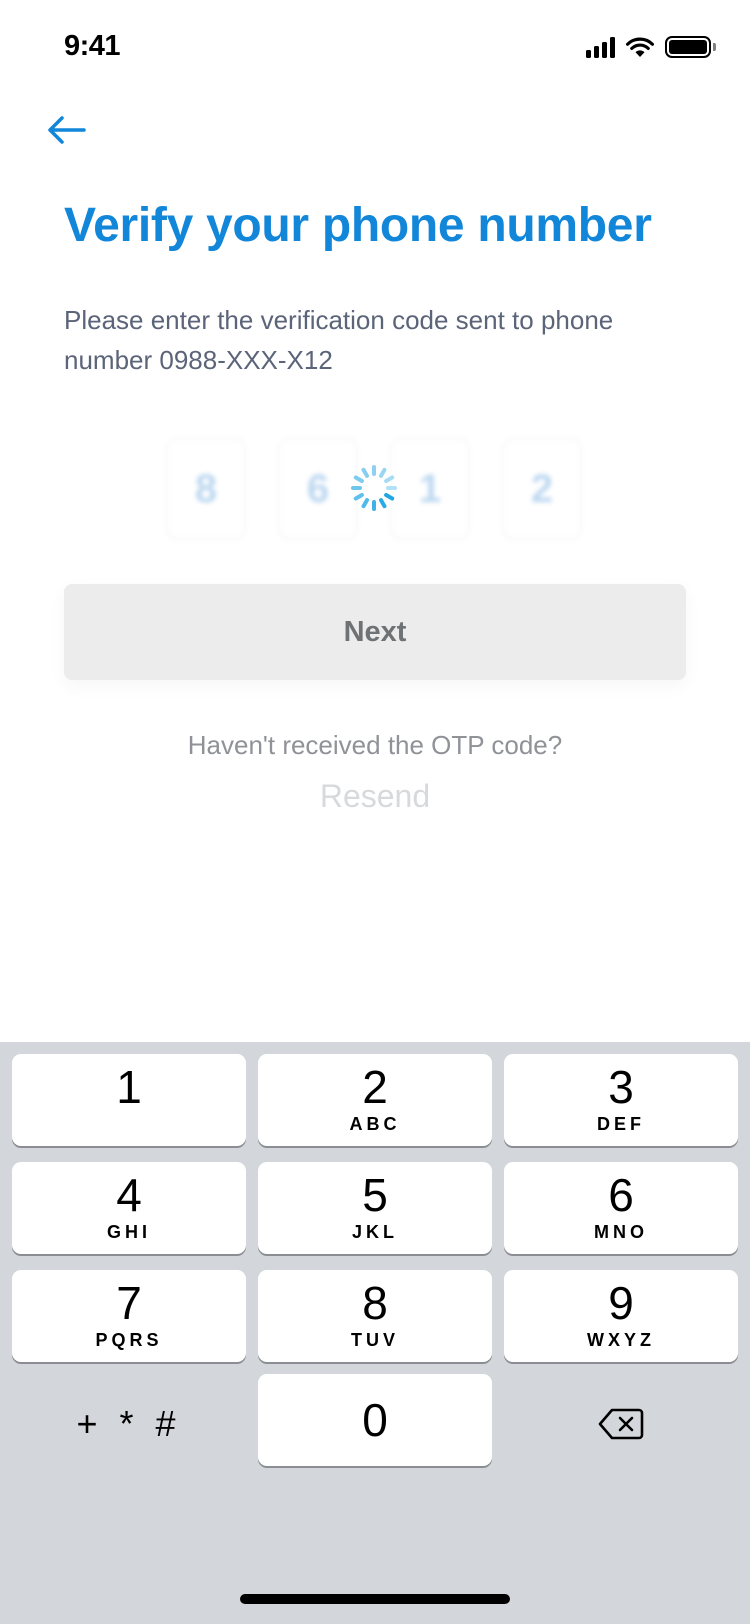 Image resolution: width=750 pixels, height=1624 pixels. What do you see at coordinates (621, 1232) in the screenshot?
I see `key-letters: MNO` at bounding box center [621, 1232].